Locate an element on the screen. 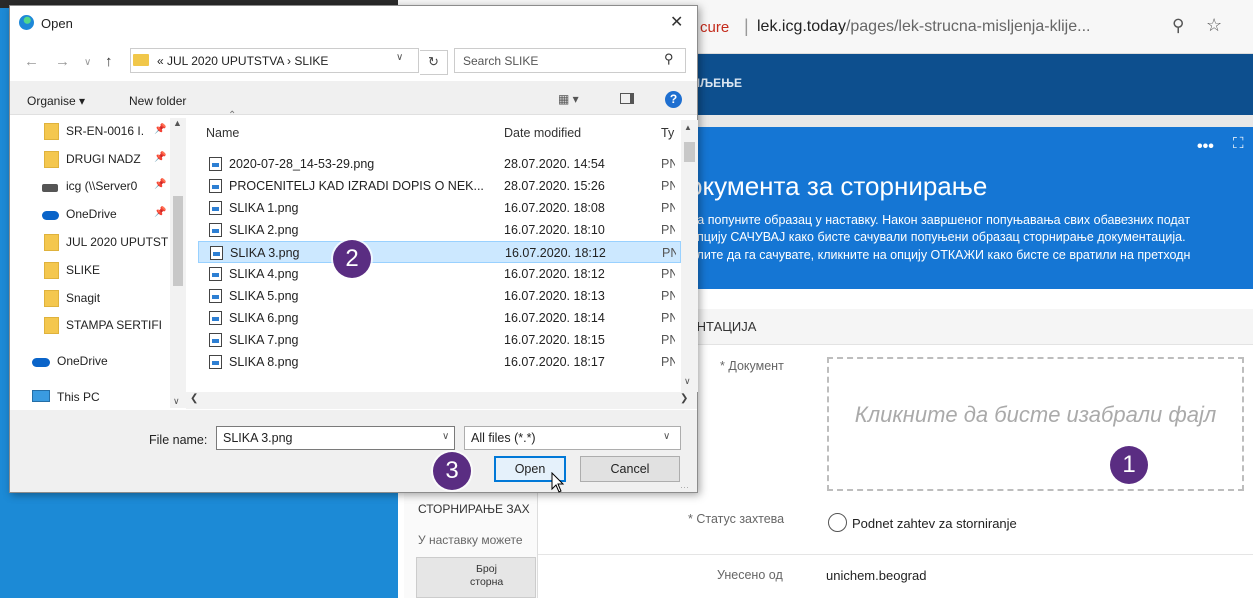  up-arrow-icon: ↑ is located at coordinates (109, 61).